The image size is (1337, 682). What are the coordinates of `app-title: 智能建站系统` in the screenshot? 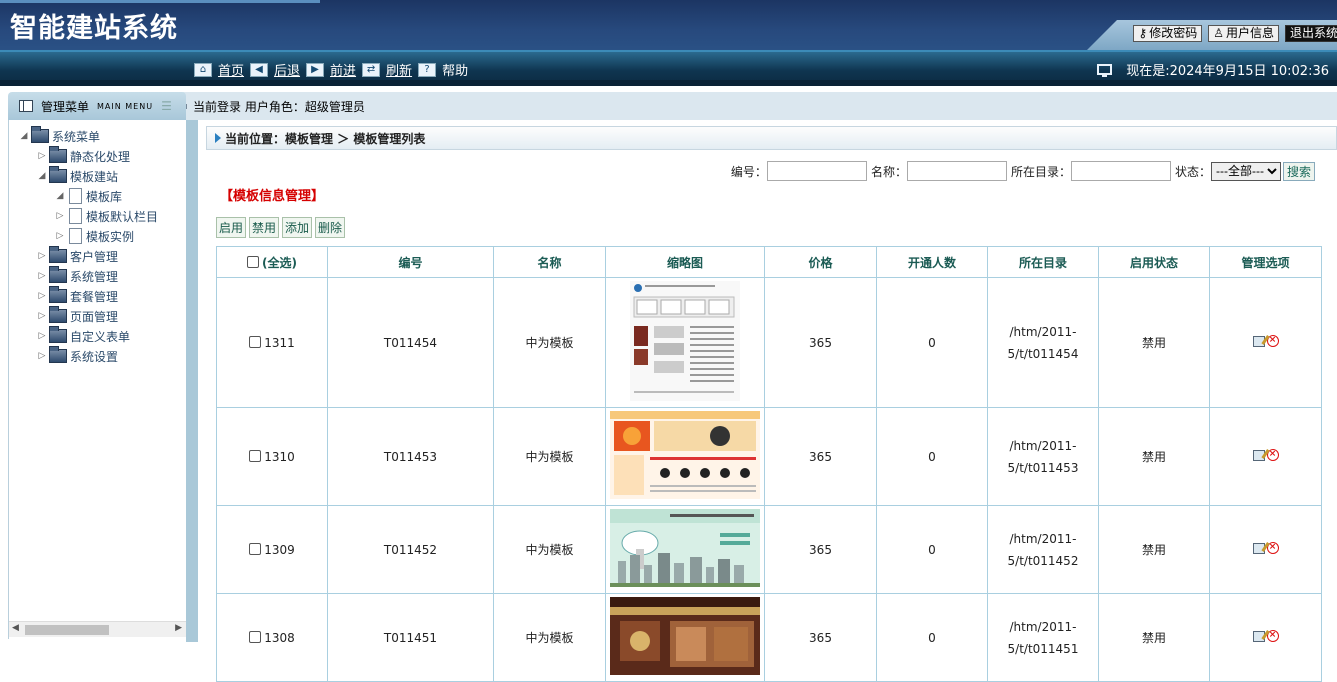 It's located at (94, 28).